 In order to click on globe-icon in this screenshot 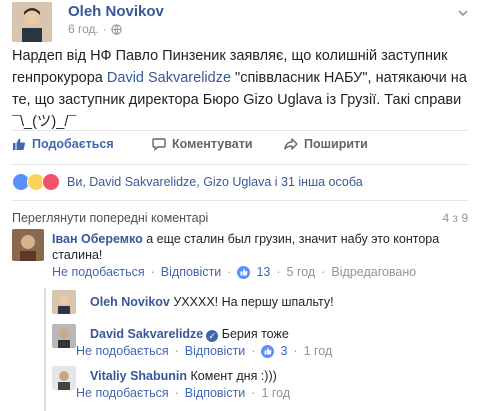, I will do `click(116, 29)`.